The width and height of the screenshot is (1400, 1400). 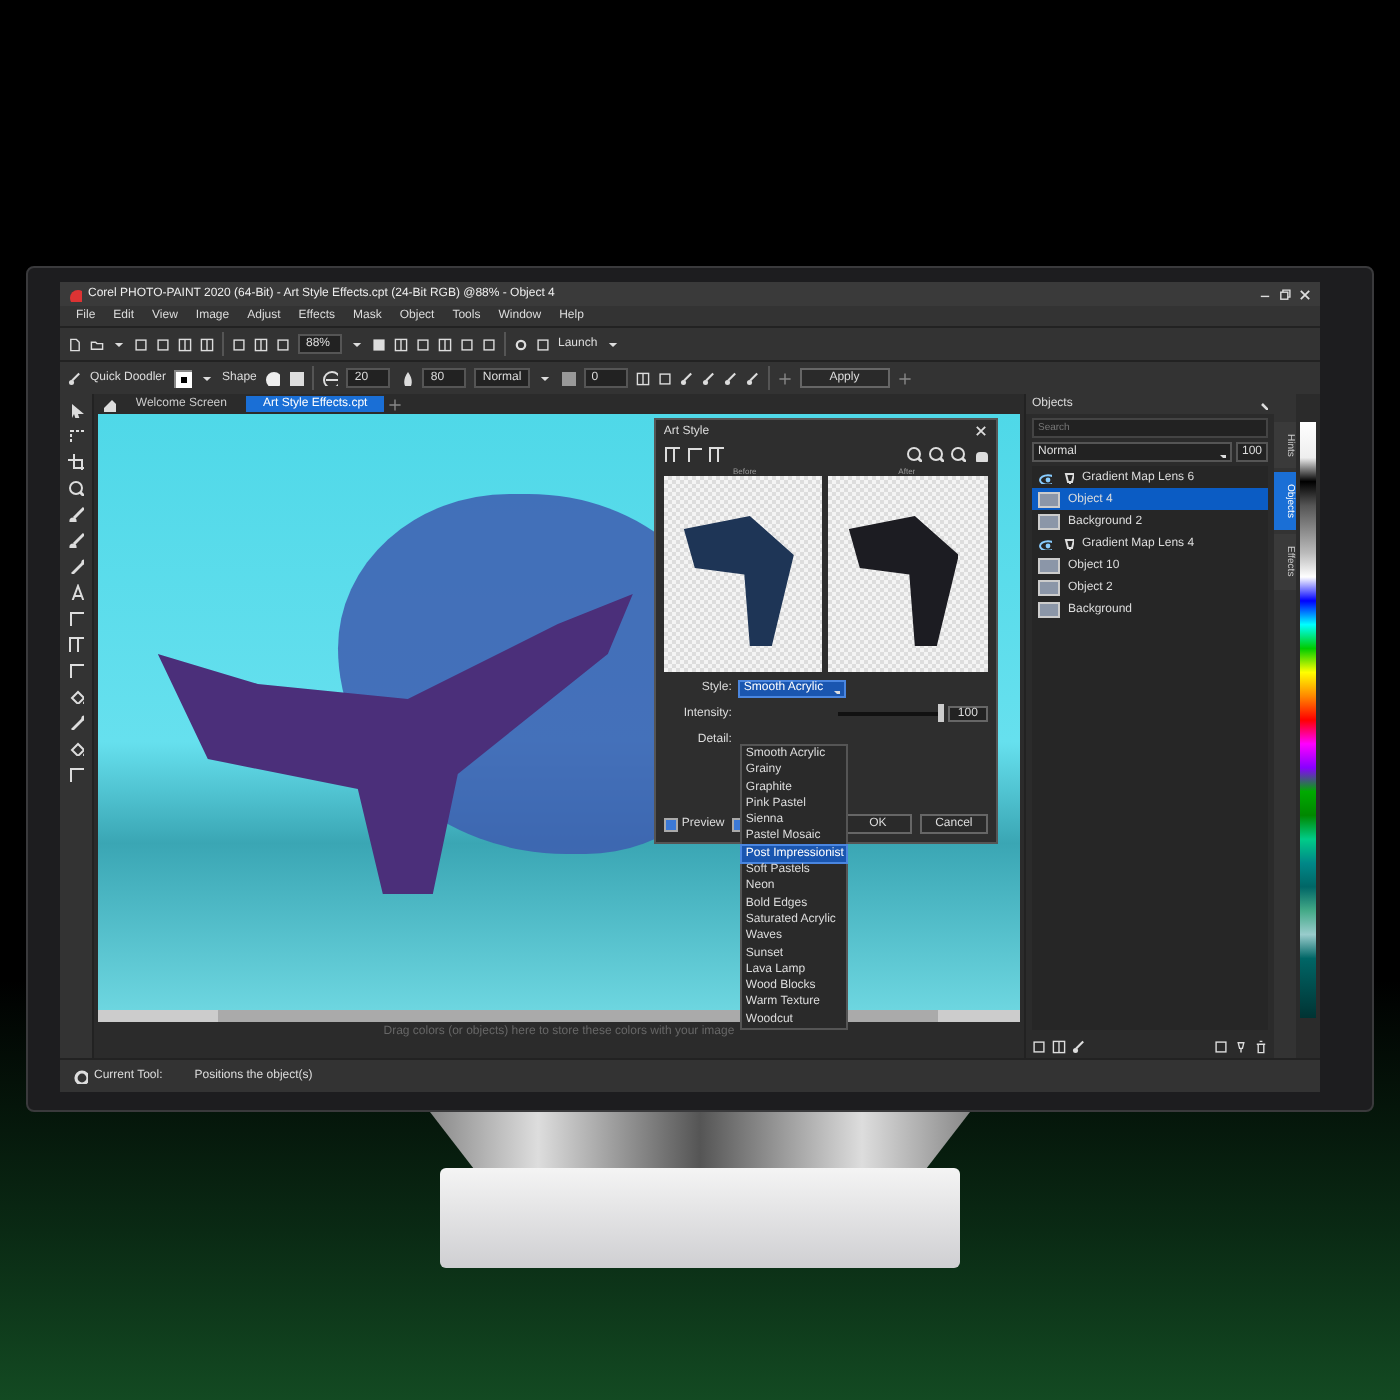 What do you see at coordinates (75, 294) in the screenshot?
I see `app-logo-icon` at bounding box center [75, 294].